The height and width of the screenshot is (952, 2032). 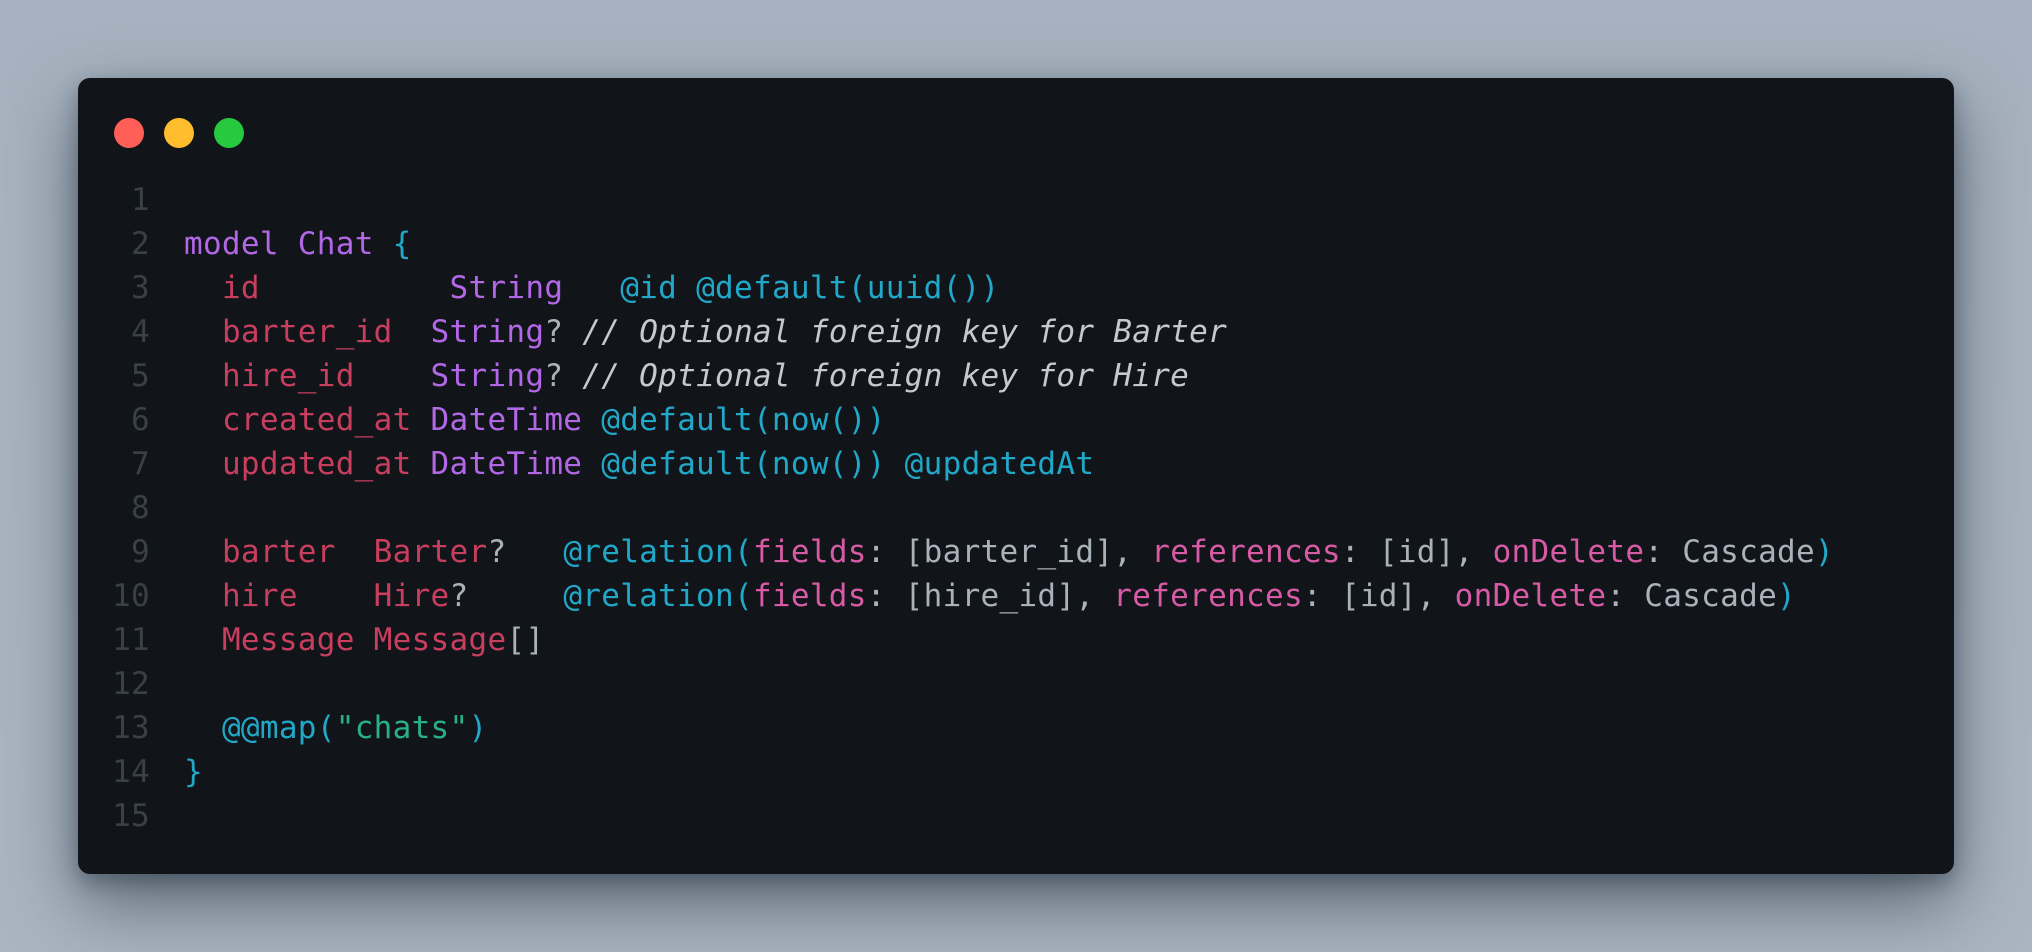 What do you see at coordinates (1016, 244) in the screenshot?
I see `code-line: 2 model Chat {` at bounding box center [1016, 244].